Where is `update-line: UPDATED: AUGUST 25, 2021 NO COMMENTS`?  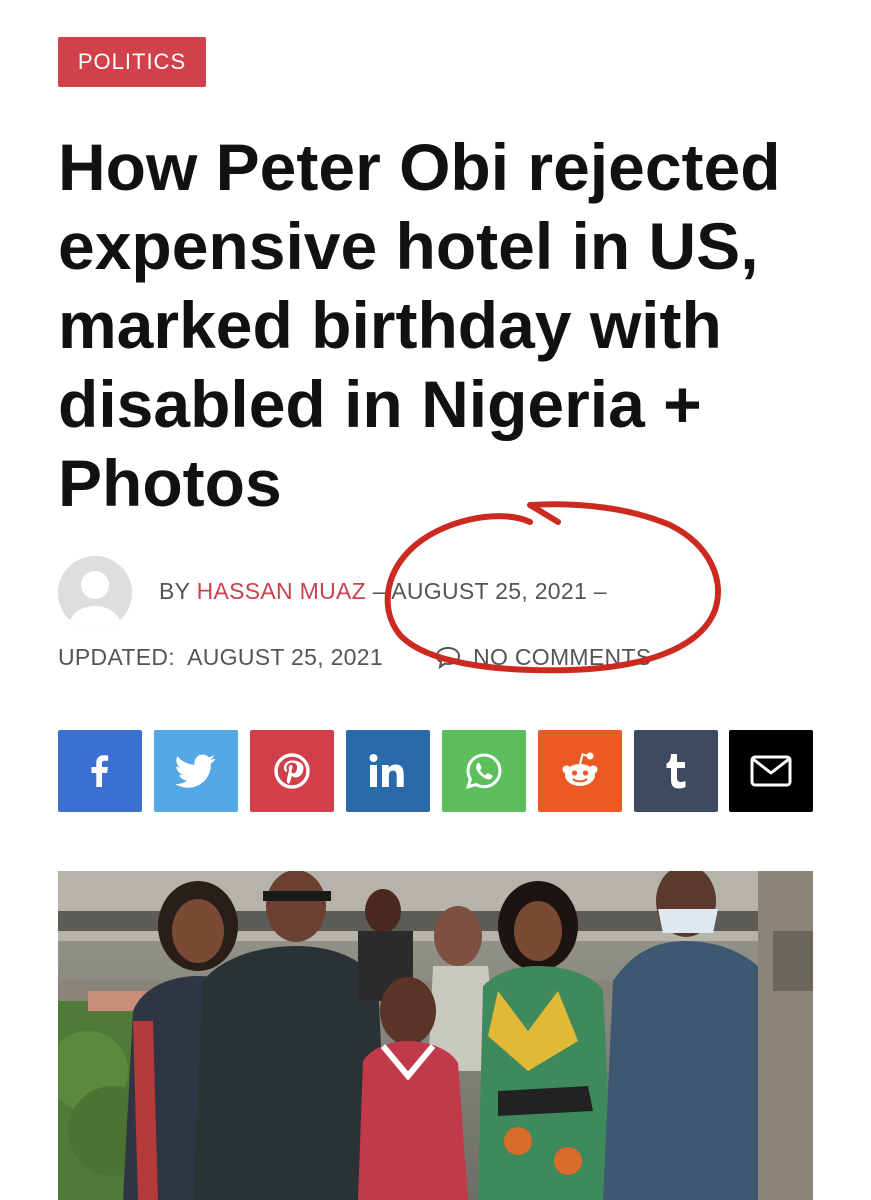 update-line: UPDATED: AUGUST 25, 2021 NO COMMENTS is located at coordinates (354, 657).